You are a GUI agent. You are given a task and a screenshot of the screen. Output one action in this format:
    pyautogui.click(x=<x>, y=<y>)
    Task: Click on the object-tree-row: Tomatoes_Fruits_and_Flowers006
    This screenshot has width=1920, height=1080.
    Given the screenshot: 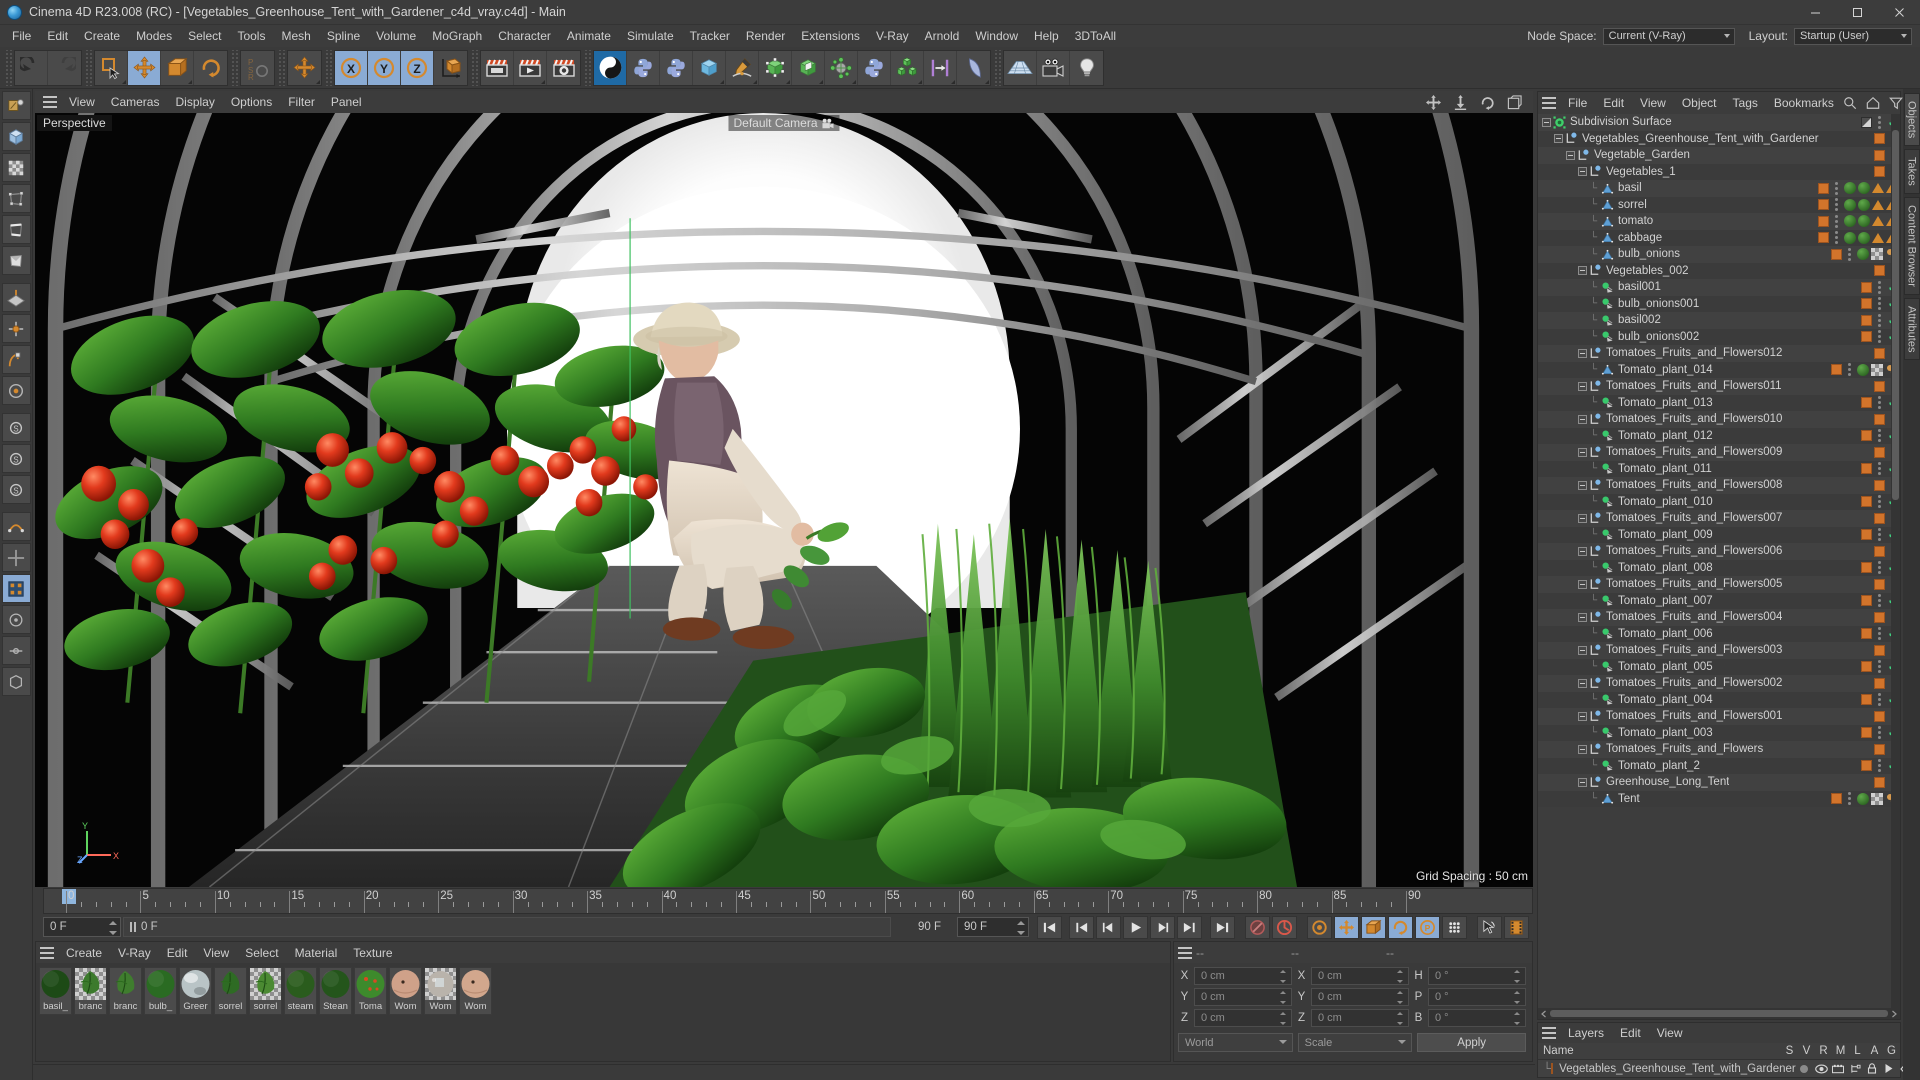 What is the action you would take?
    pyautogui.click(x=1719, y=551)
    